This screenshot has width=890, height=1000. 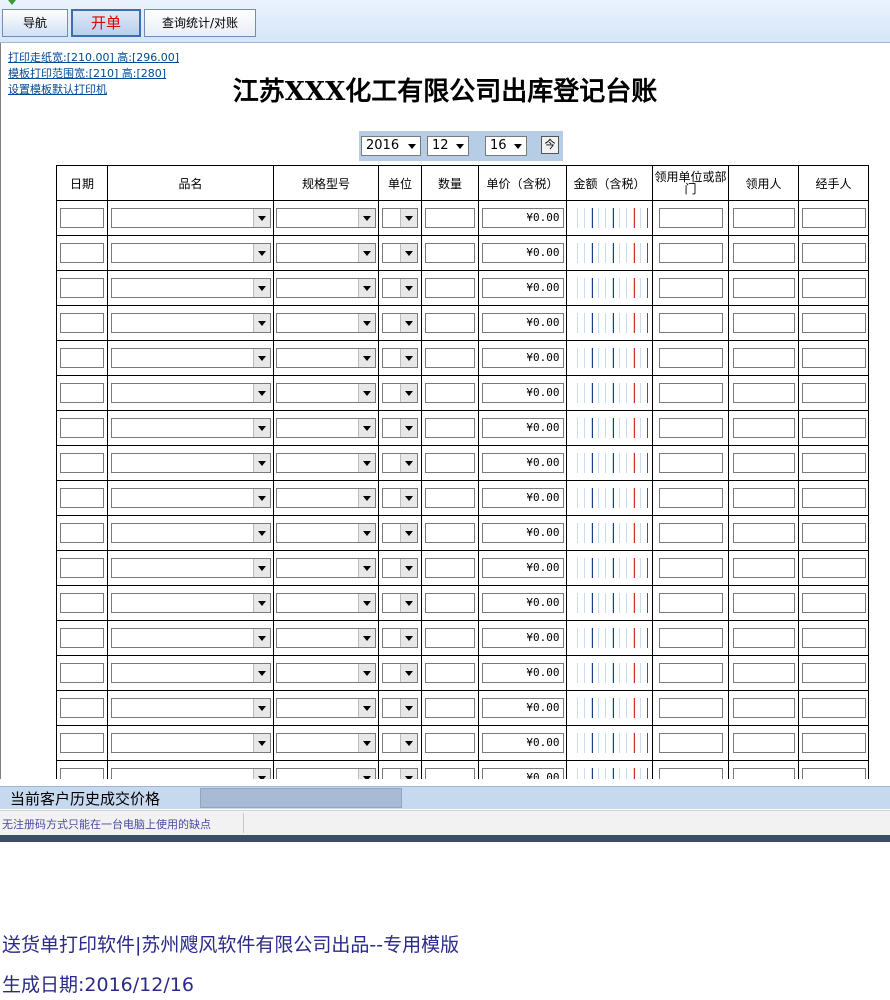 I want to click on month-select: 12, so click(x=448, y=146).